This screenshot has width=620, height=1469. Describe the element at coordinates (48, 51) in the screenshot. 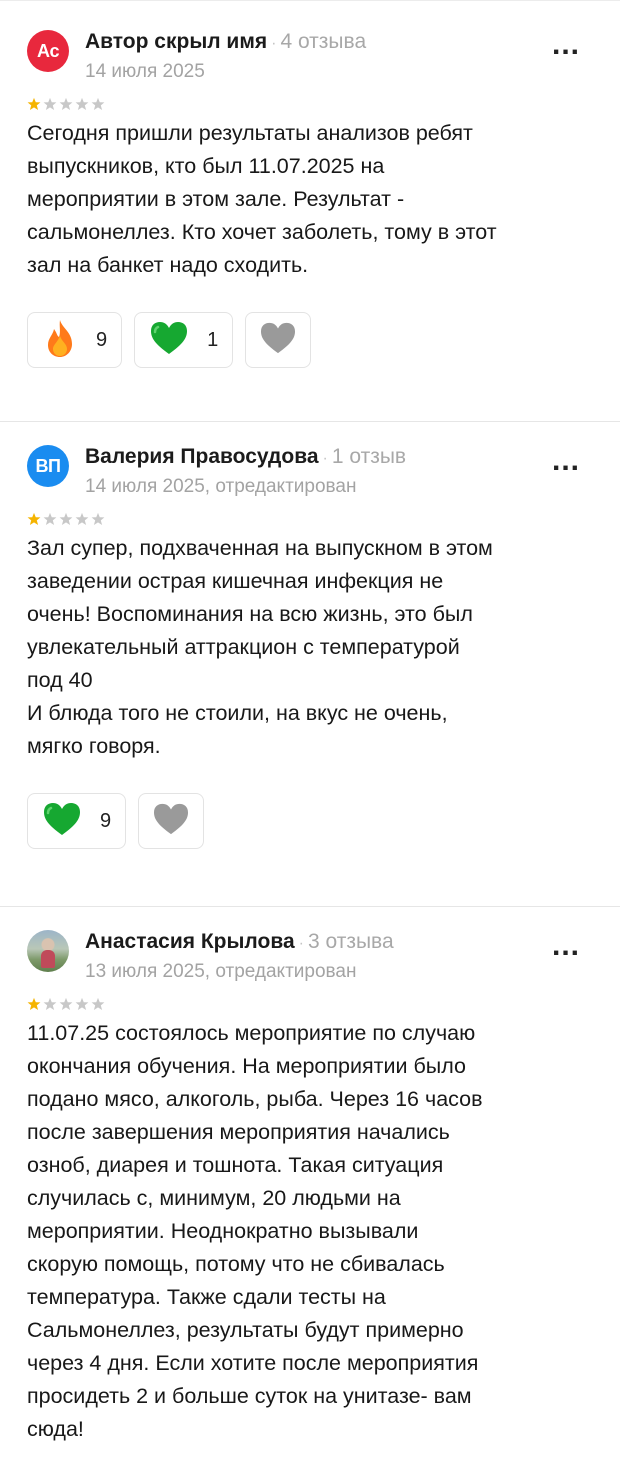

I see `avatar: Ac` at that location.